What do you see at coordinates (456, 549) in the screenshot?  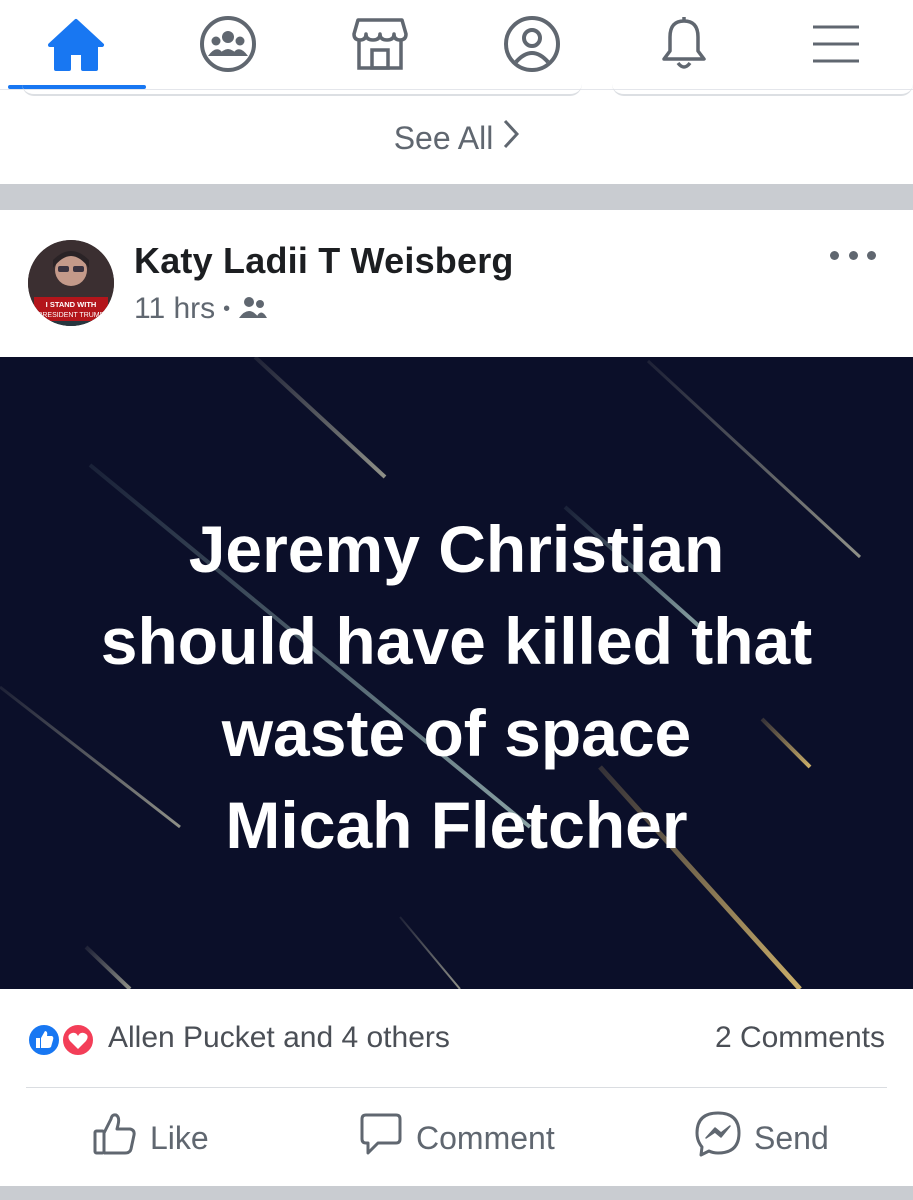 I see `post-image-line: Jeremy Christian` at bounding box center [456, 549].